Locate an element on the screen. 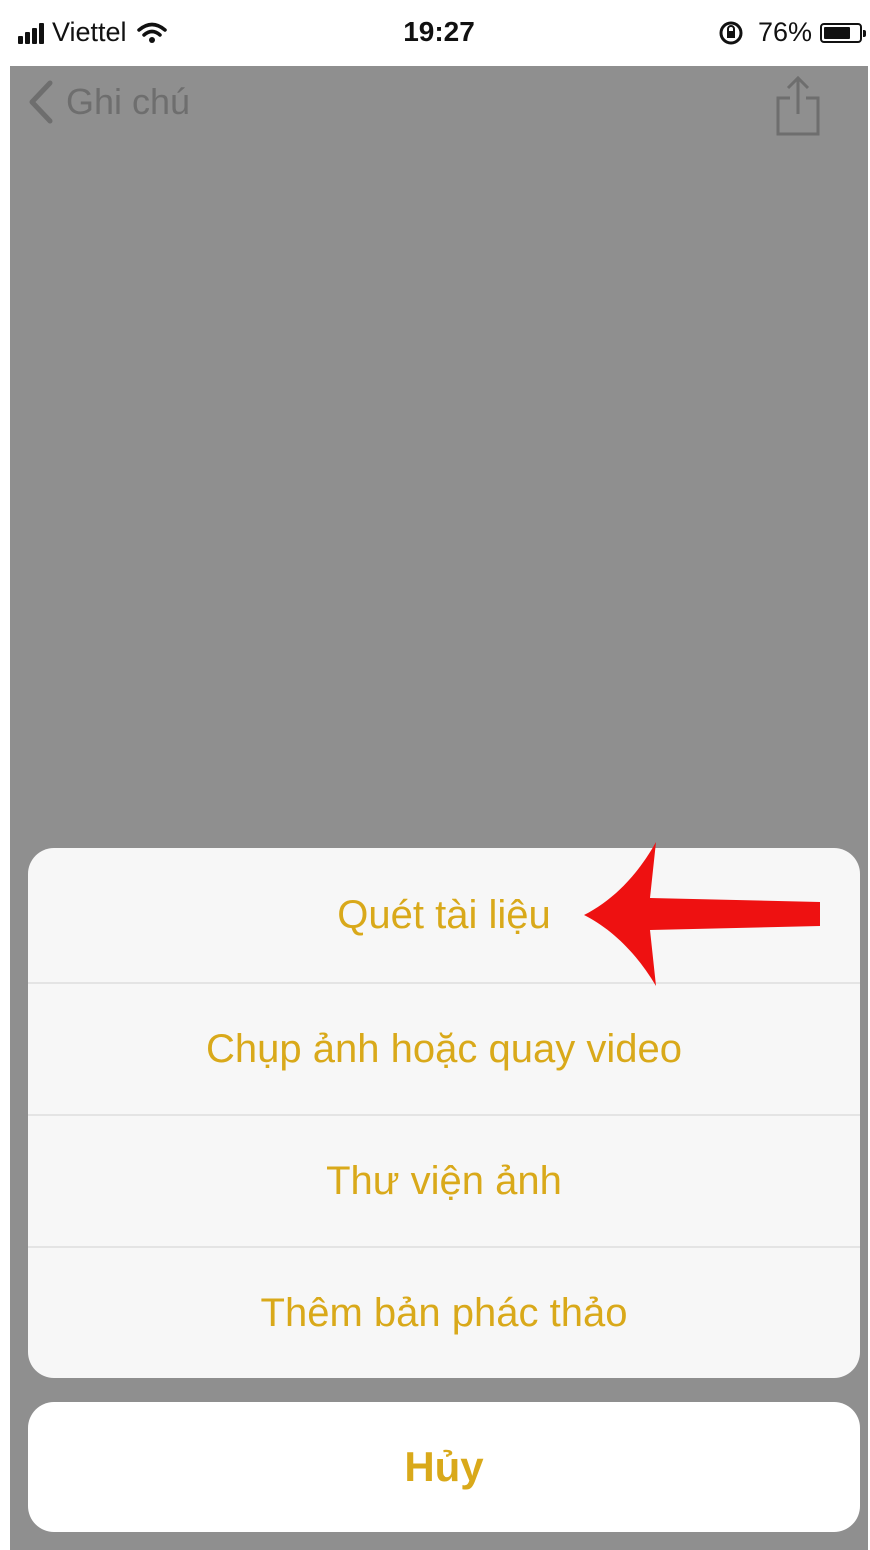 The image size is (870, 1550). photo-library-option: Thư viện ảnh is located at coordinates (444, 1180).